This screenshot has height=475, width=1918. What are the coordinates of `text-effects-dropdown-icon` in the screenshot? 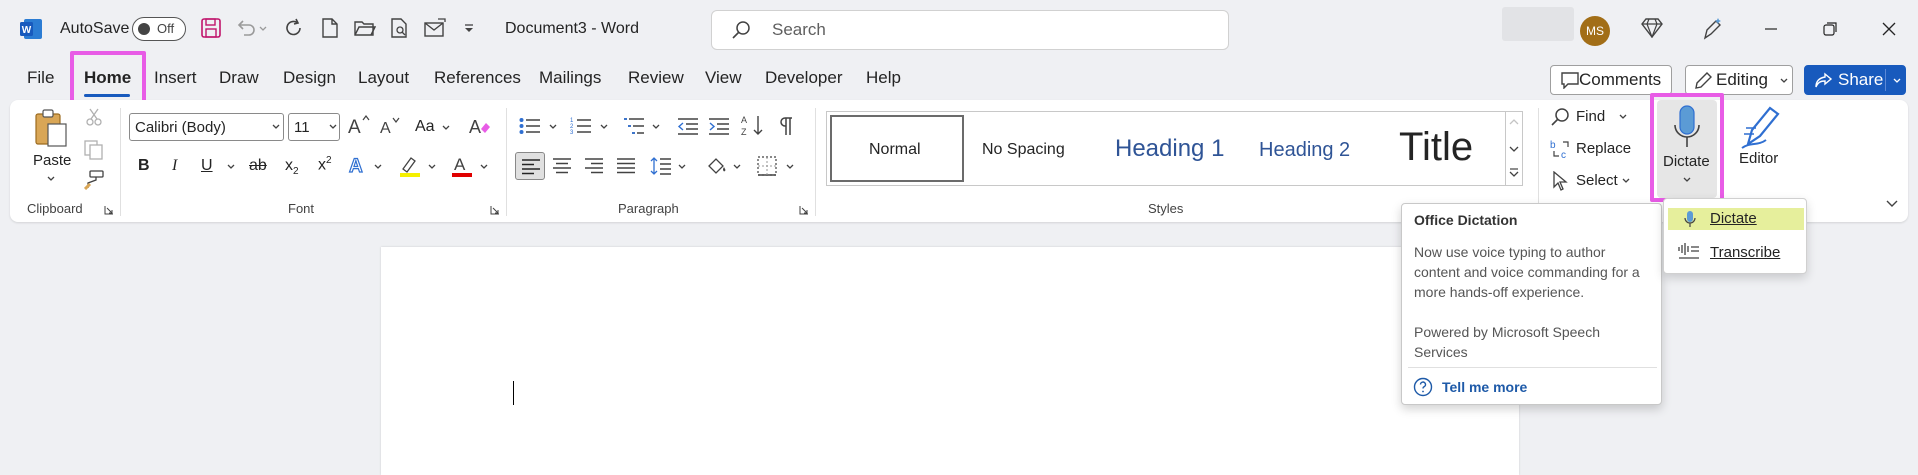 It's located at (378, 167).